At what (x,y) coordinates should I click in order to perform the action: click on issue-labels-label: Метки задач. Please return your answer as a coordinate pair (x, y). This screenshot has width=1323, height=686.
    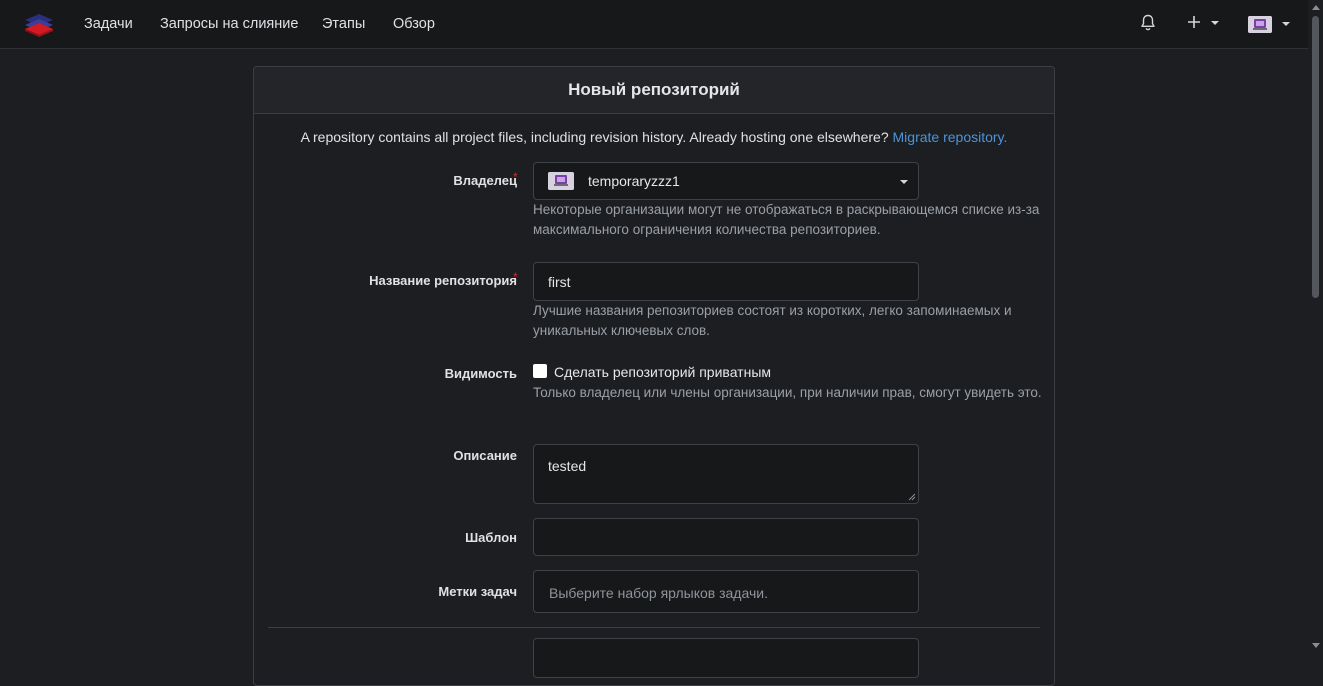
    Looking at the image, I should click on (477, 591).